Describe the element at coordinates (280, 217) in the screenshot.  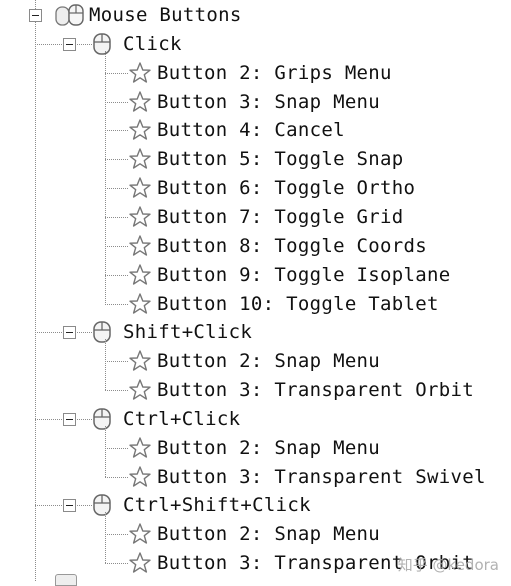
I see `tree-item-label: Button 7: Toggle Grid` at that location.